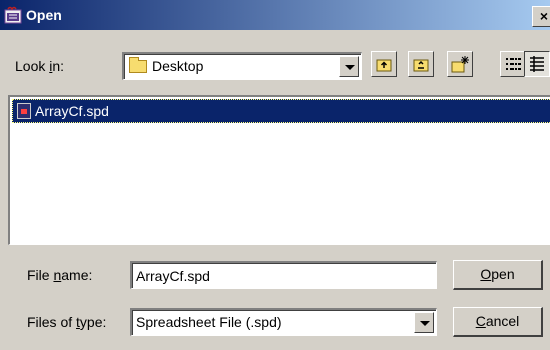 This screenshot has width=550, height=350. What do you see at coordinates (209, 322) in the screenshot?
I see `file-type-value: Spreadsheet File (.spd)` at bounding box center [209, 322].